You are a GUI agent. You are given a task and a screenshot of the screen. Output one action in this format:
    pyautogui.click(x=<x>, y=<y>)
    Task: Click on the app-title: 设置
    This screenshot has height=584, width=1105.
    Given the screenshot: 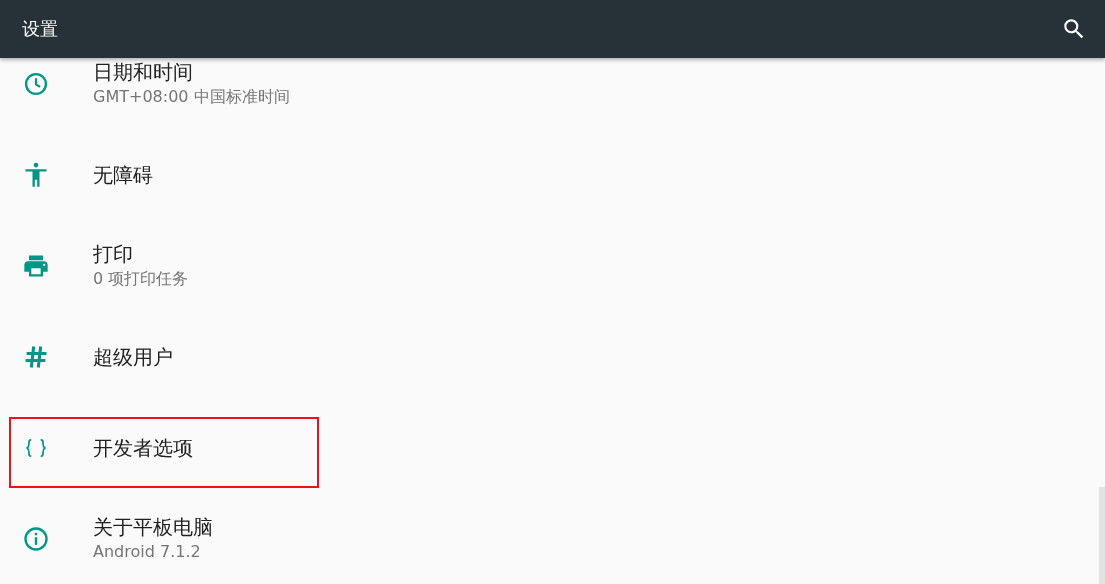 What is the action you would take?
    pyautogui.click(x=40, y=29)
    